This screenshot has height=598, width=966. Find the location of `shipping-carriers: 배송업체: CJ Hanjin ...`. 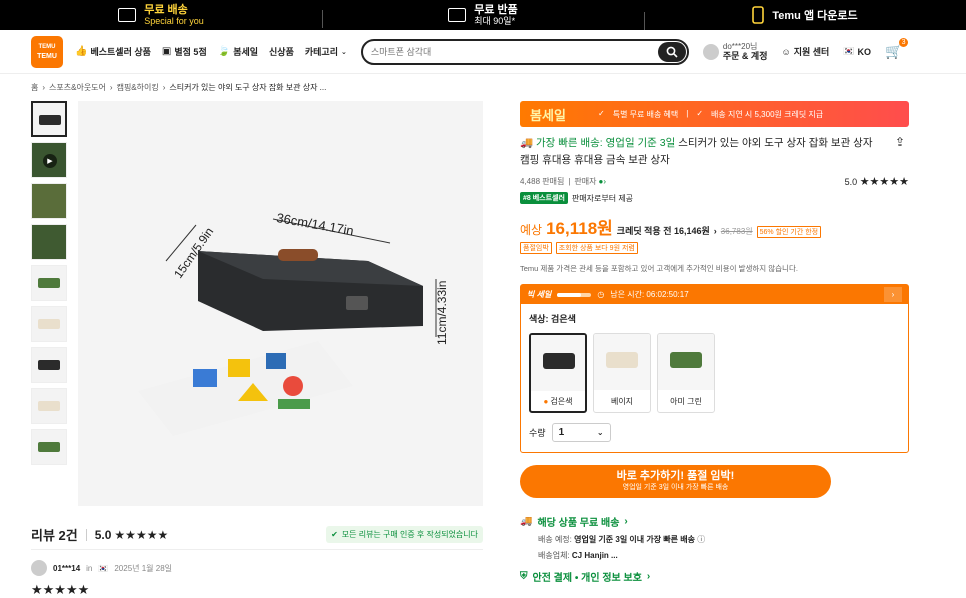

shipping-carriers: 배송업체: CJ Hanjin ... is located at coordinates (714, 555).